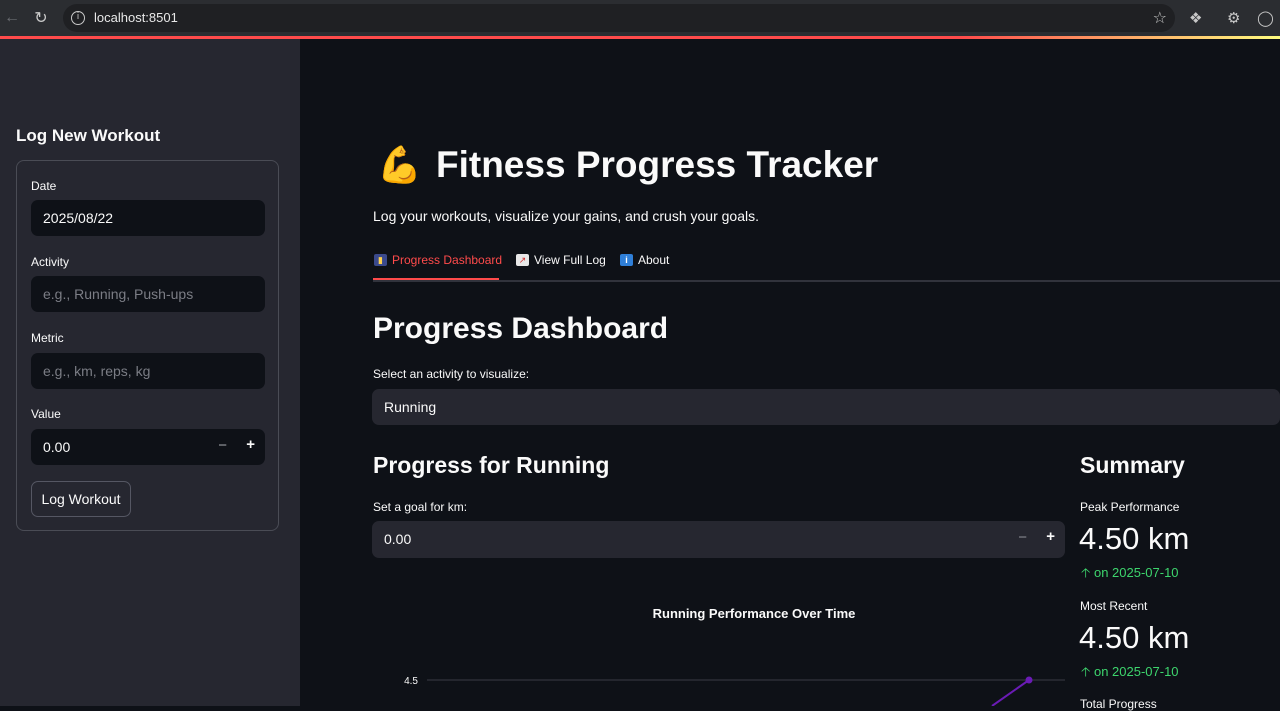 The width and height of the screenshot is (1280, 711). I want to click on goal-increment-button: +, so click(1050, 536).